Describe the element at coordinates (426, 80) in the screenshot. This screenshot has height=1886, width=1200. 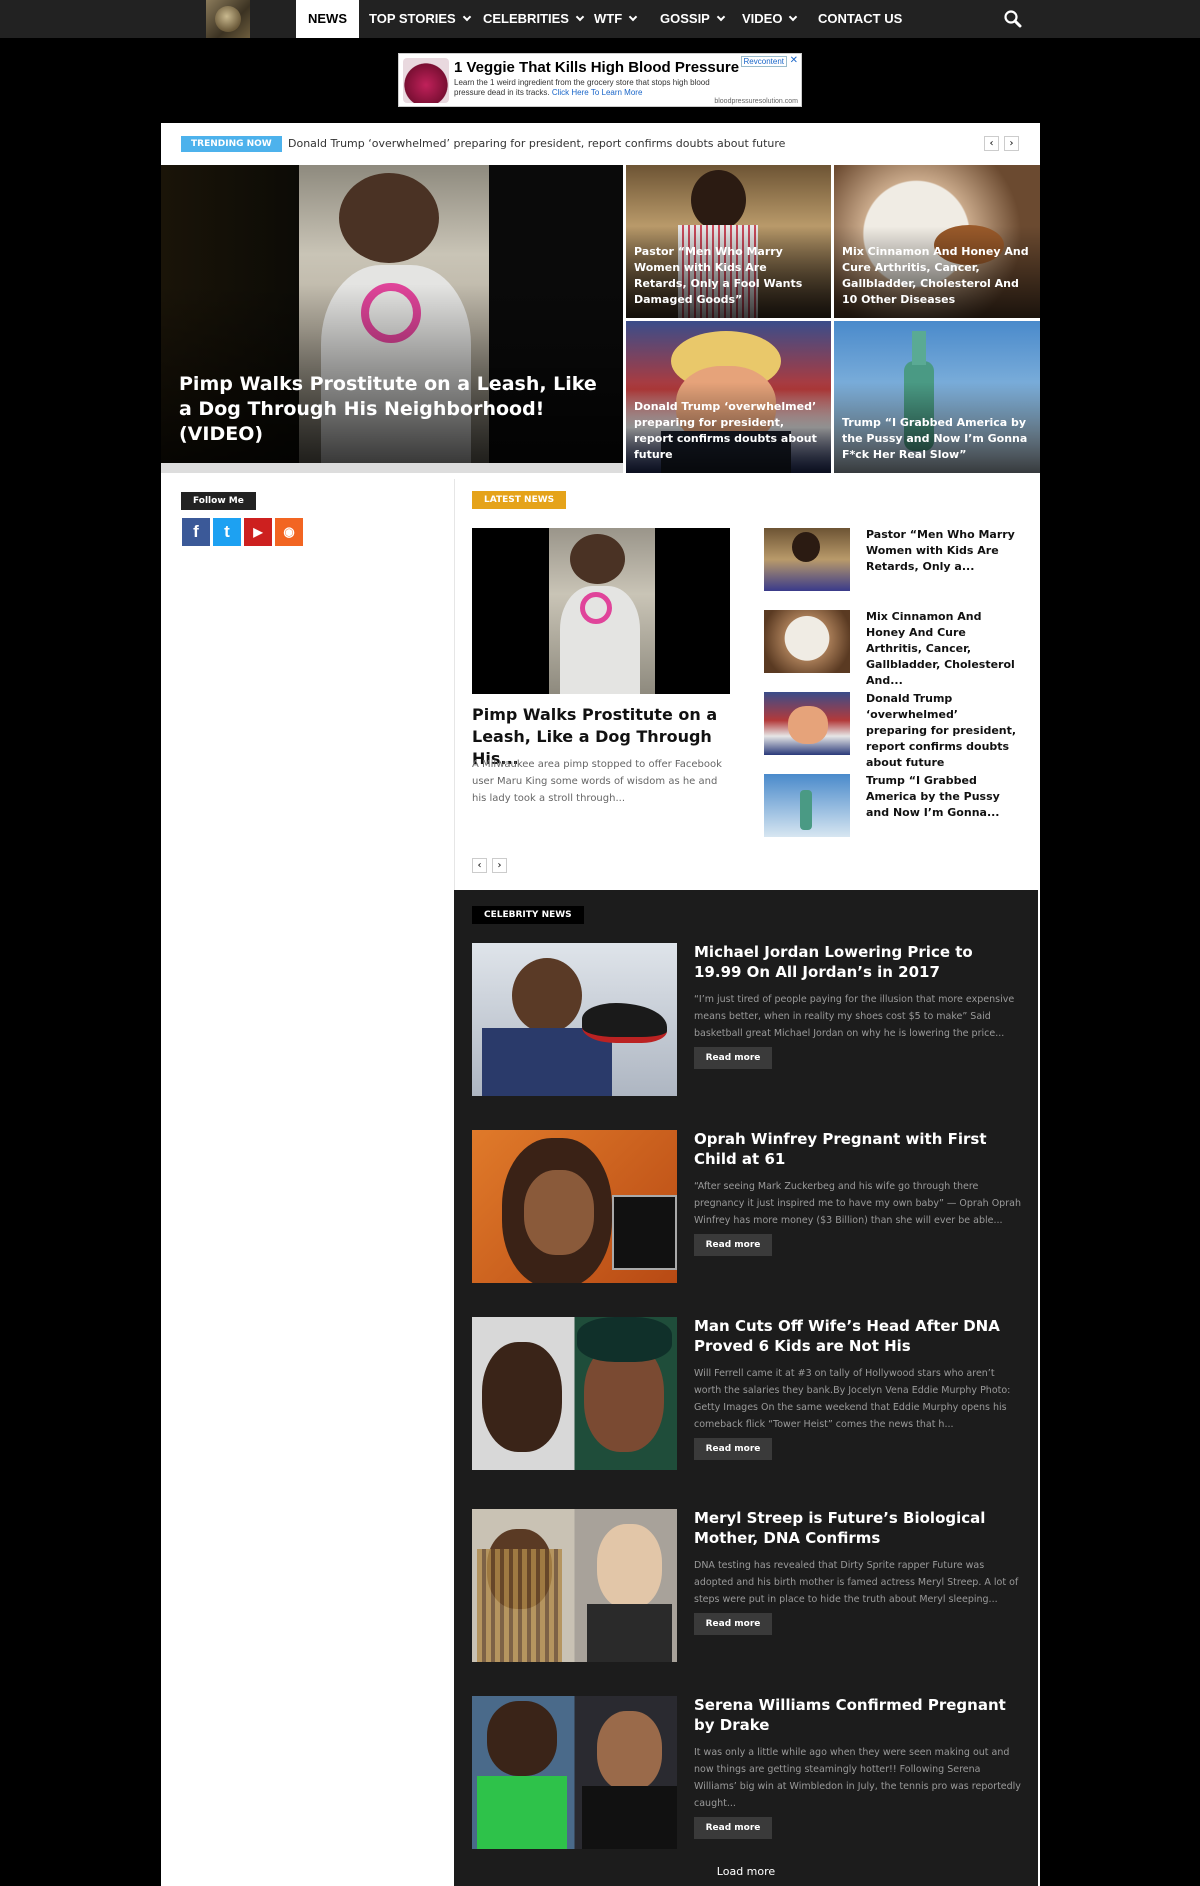
I see `ad-image` at that location.